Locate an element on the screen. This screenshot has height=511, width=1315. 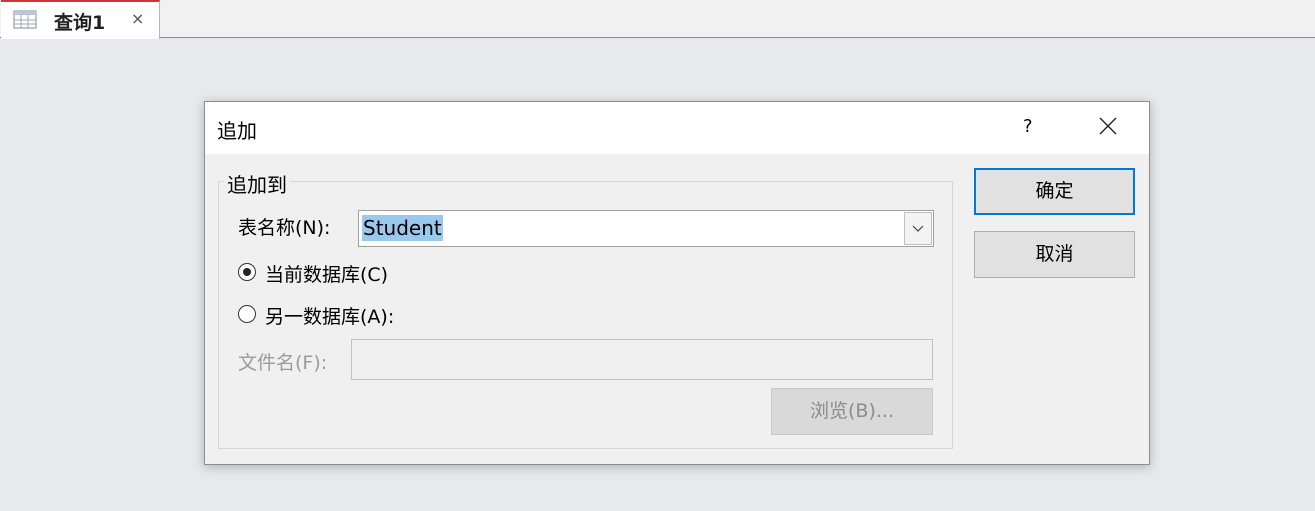
help-button: ? is located at coordinates (1028, 126).